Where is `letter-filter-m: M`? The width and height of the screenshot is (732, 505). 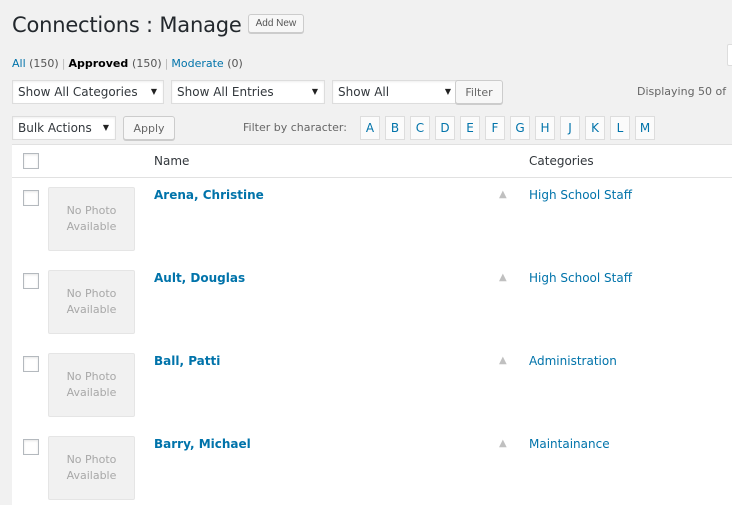
letter-filter-m: M is located at coordinates (645, 128).